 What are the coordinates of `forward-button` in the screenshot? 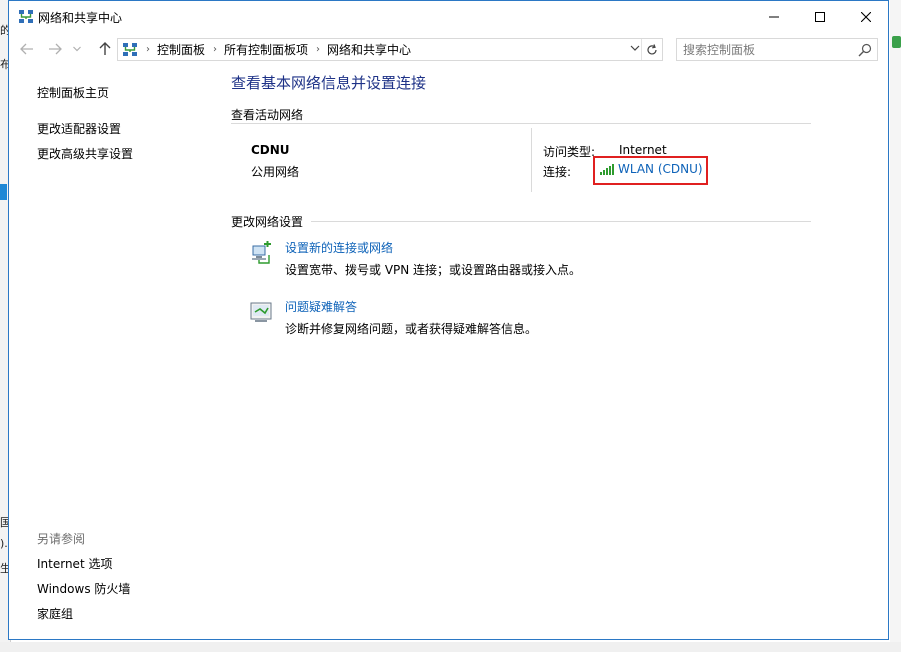 It's located at (55, 49).